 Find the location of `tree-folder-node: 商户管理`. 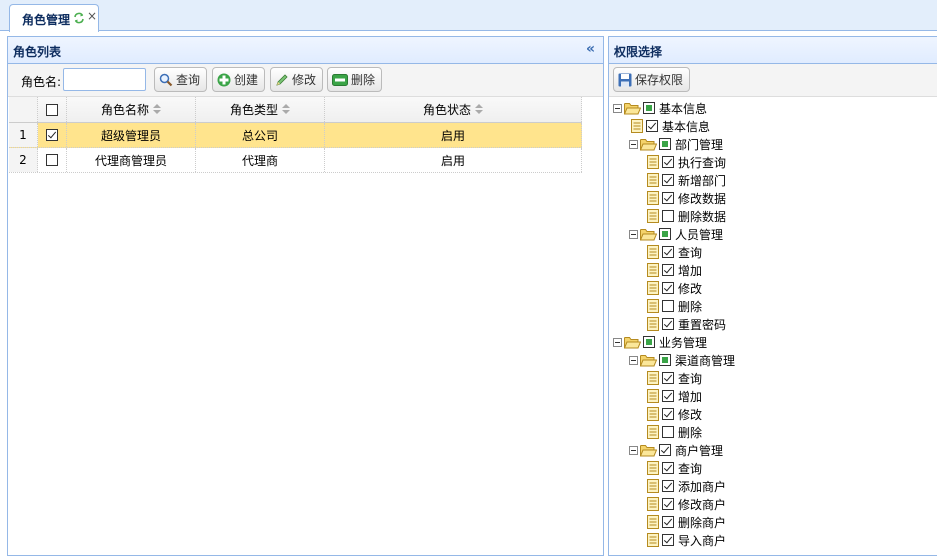

tree-folder-node: 商户管理 is located at coordinates (676, 450).